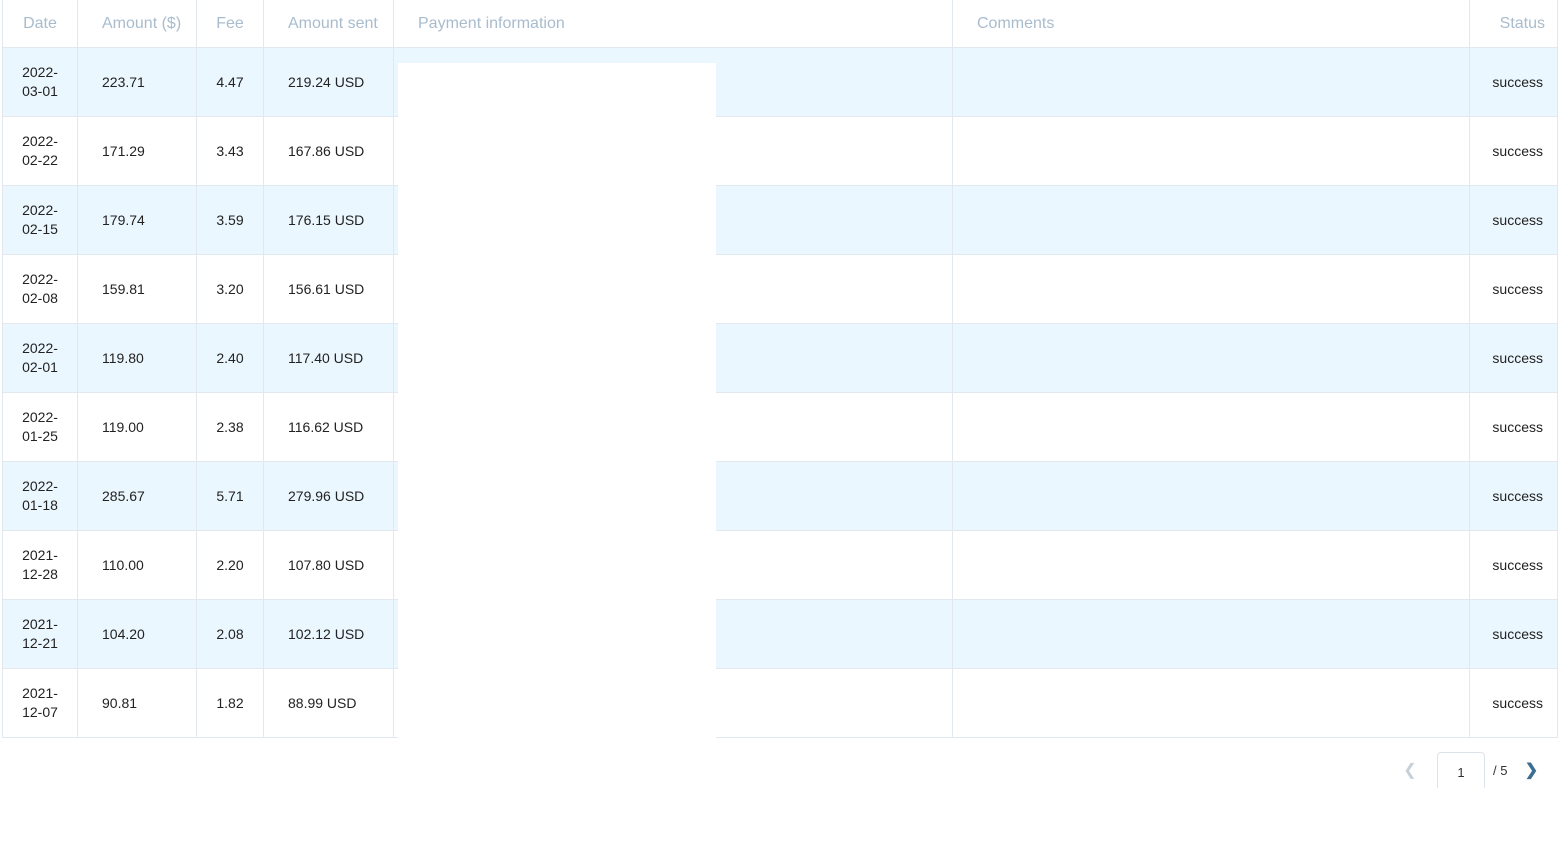 This screenshot has height=843, width=1568. Describe the element at coordinates (40, 436) in the screenshot. I see `date-month-day: 01-25` at that location.